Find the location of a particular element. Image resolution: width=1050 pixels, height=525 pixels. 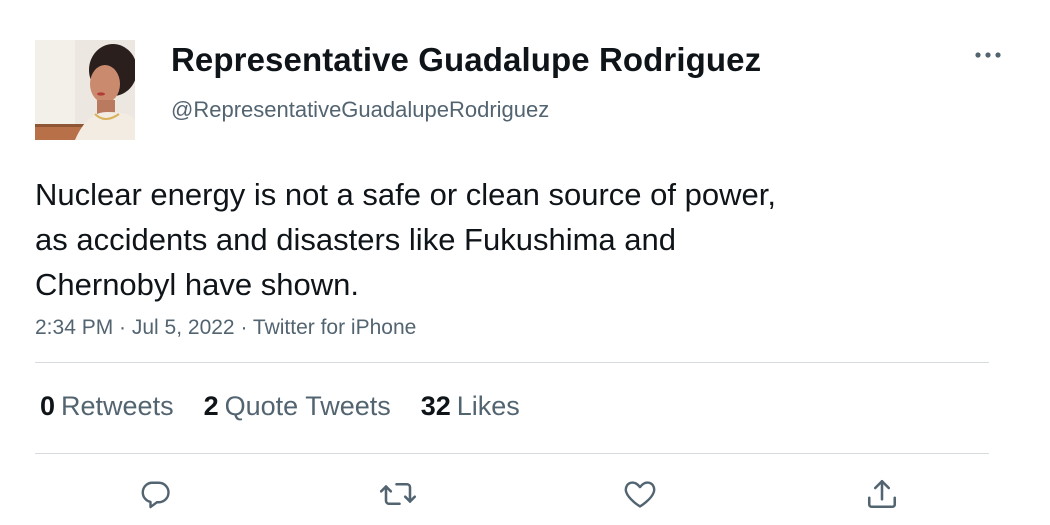

avatar-image is located at coordinates (85, 90).